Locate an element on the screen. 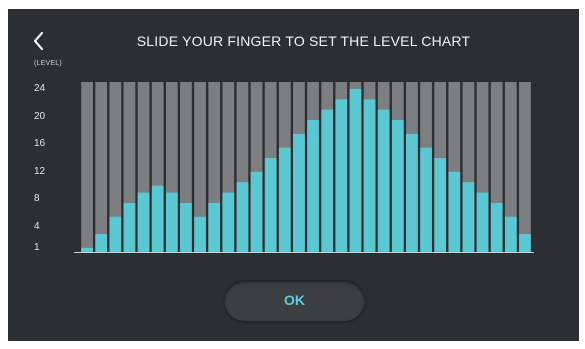 Image resolution: width=585 pixels, height=349 pixels. ok-button: OK is located at coordinates (294, 300).